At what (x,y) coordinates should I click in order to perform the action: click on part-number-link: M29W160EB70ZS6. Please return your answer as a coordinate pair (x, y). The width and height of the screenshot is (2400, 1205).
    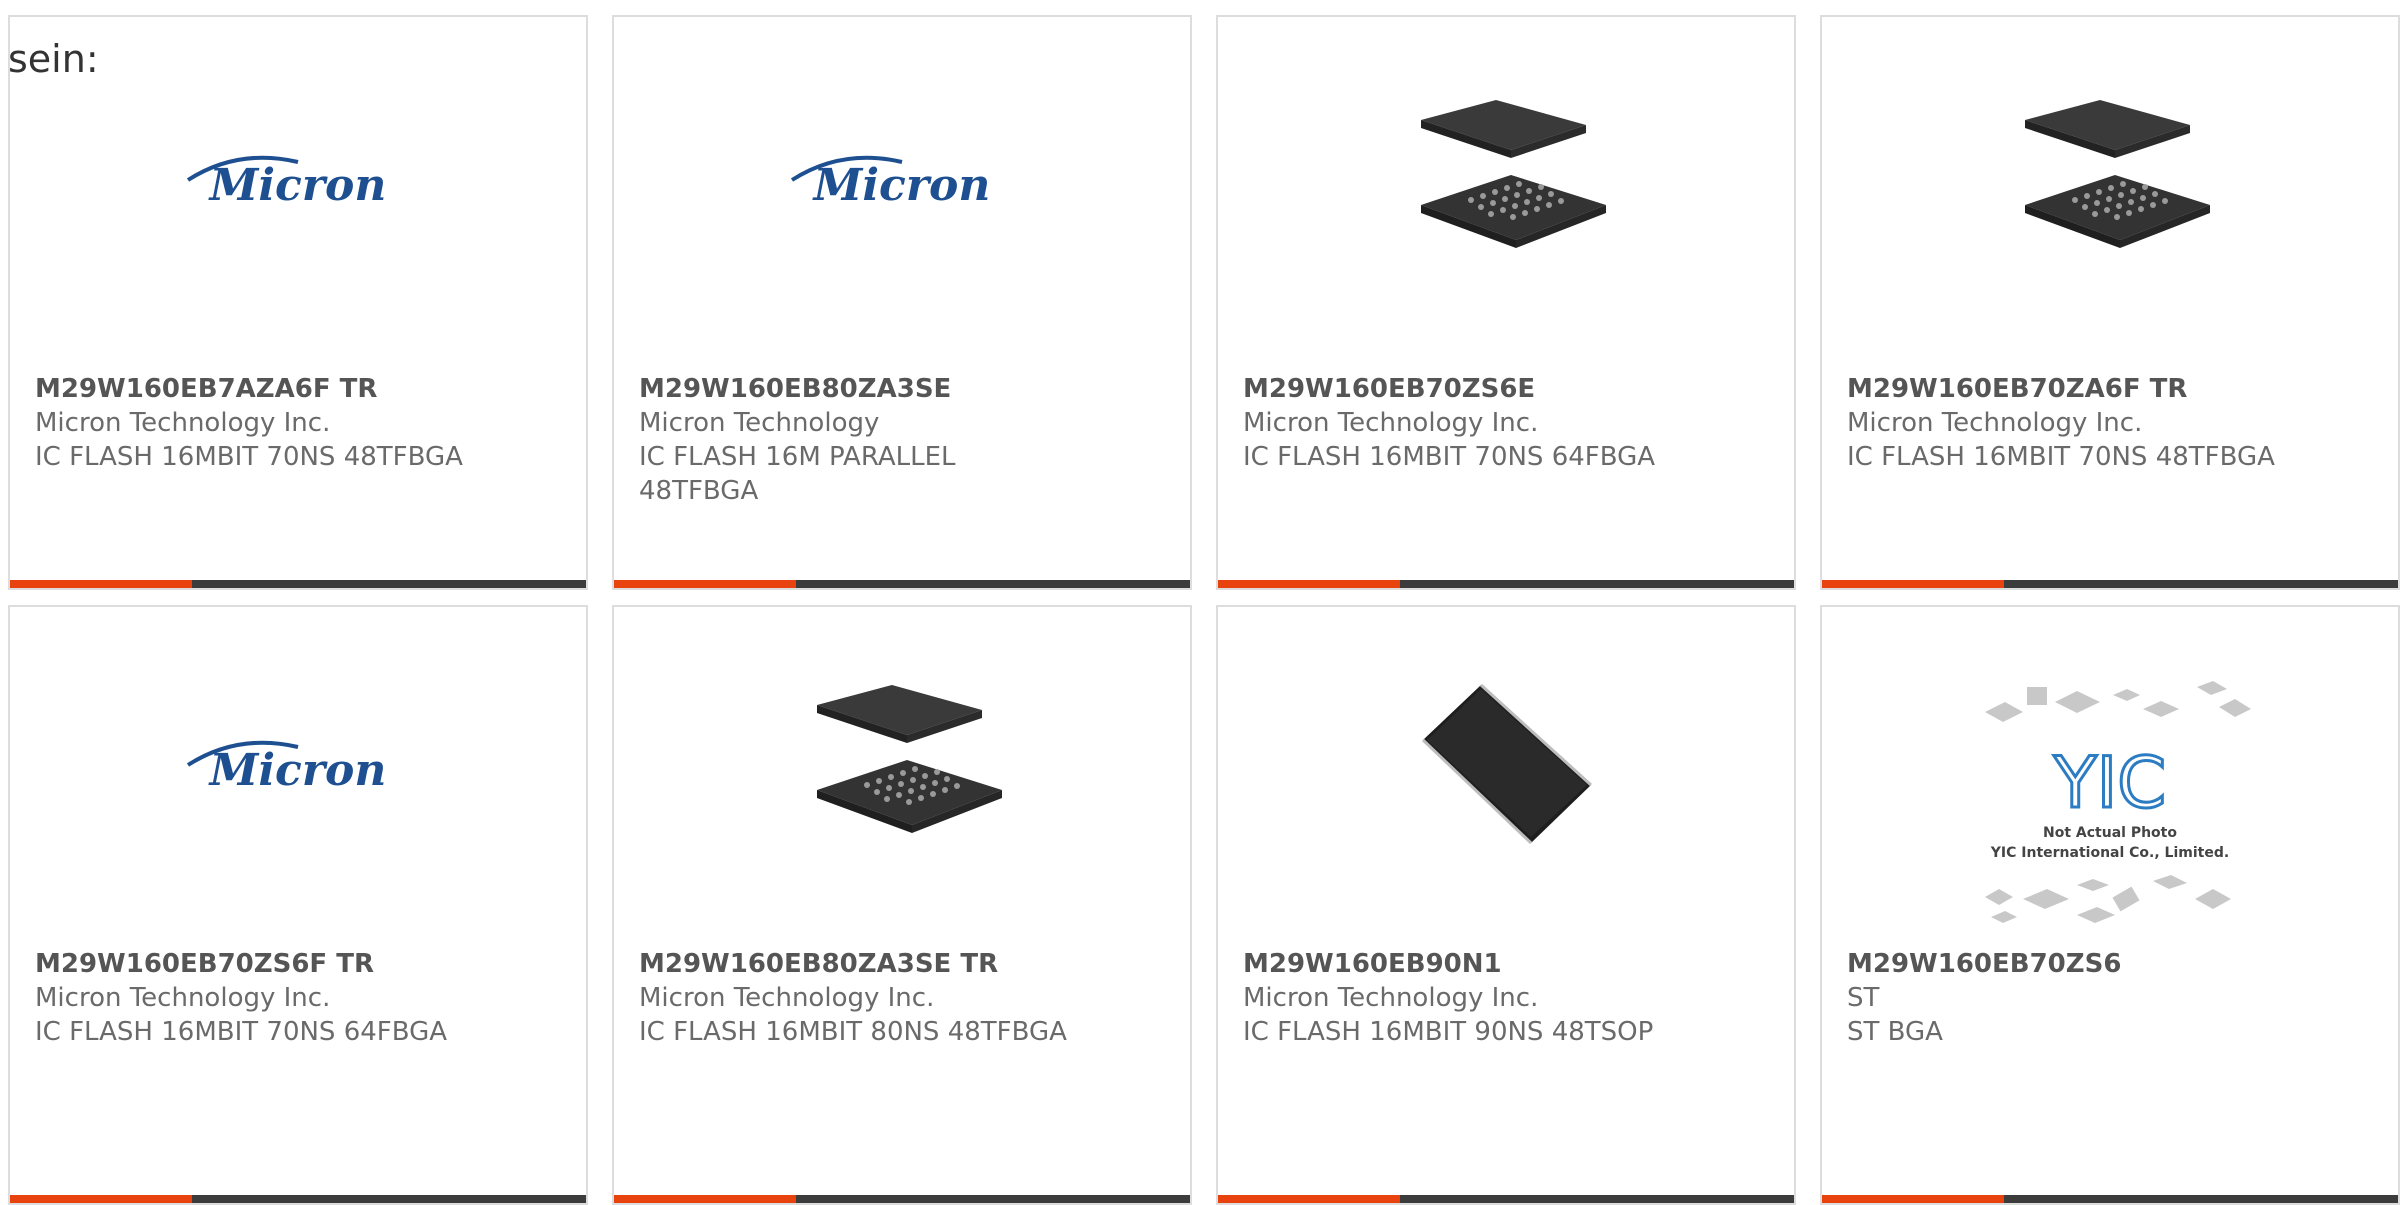
    Looking at the image, I should click on (2092, 964).